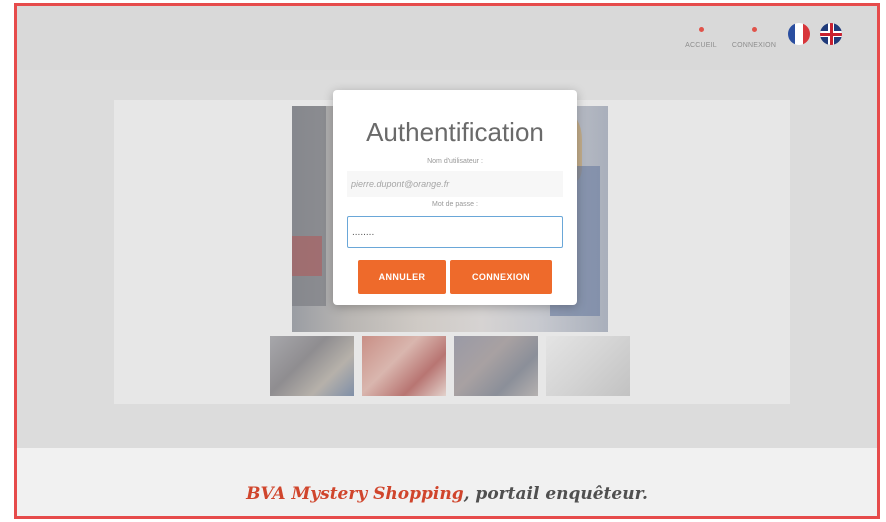  What do you see at coordinates (555, 494) in the screenshot?
I see `footer-suffix: , portail enquêteur.` at bounding box center [555, 494].